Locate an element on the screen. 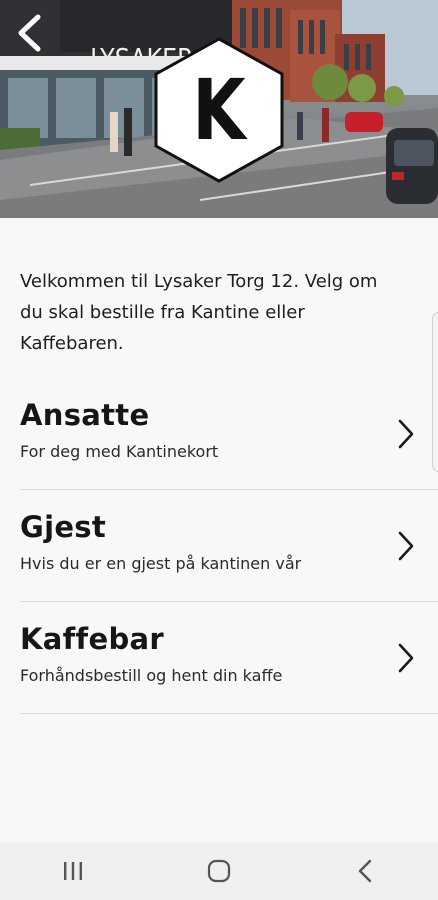 This screenshot has height=900, width=438. menu-item-subtitle: Hvis du er en gjest på kantinen vår is located at coordinates (161, 563).